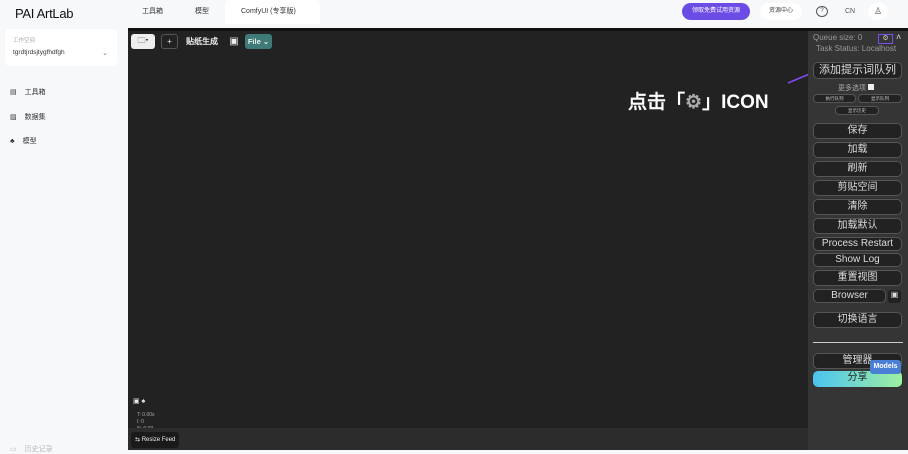 This screenshot has height=454, width=908. Describe the element at coordinates (202, 41) in the screenshot. I see `workflow-title: 贴纸生成` at that location.